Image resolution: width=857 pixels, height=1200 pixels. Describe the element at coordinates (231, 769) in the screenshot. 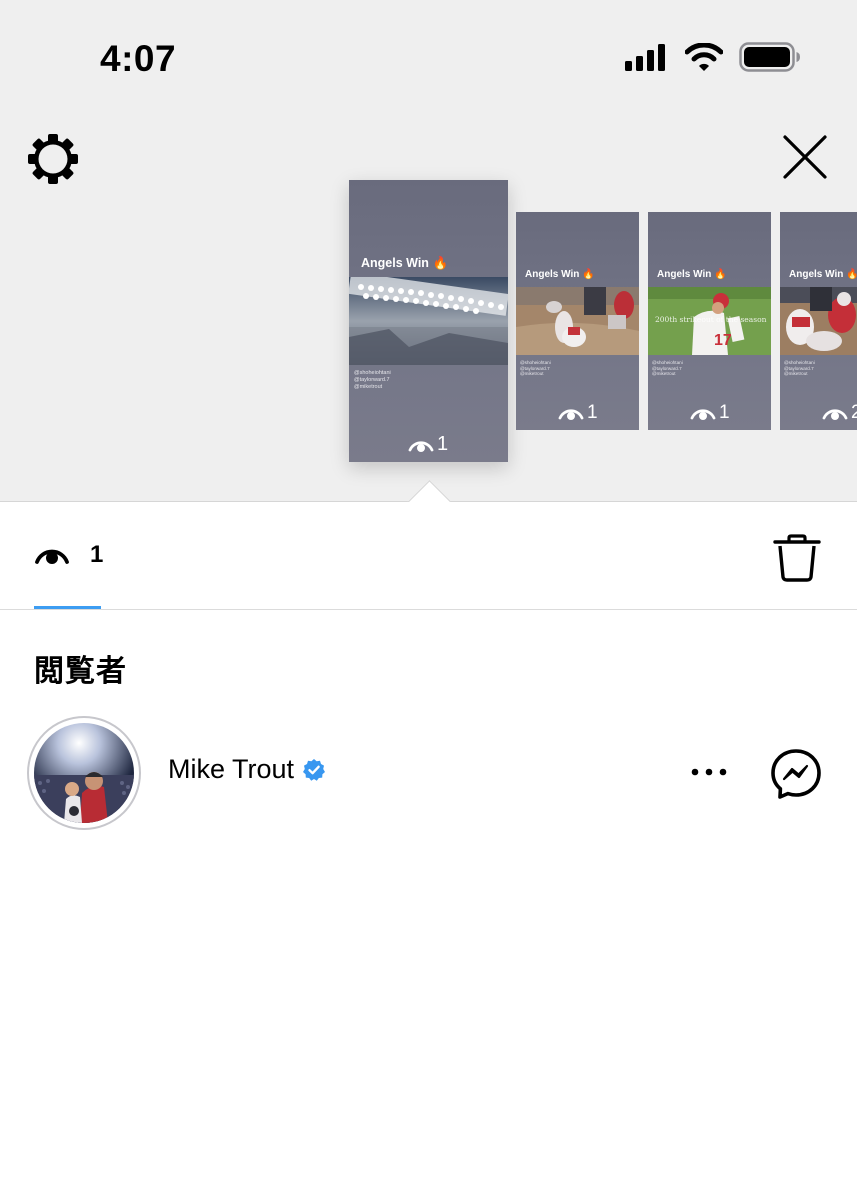

I see `viewer-username: Mike Trout` at that location.